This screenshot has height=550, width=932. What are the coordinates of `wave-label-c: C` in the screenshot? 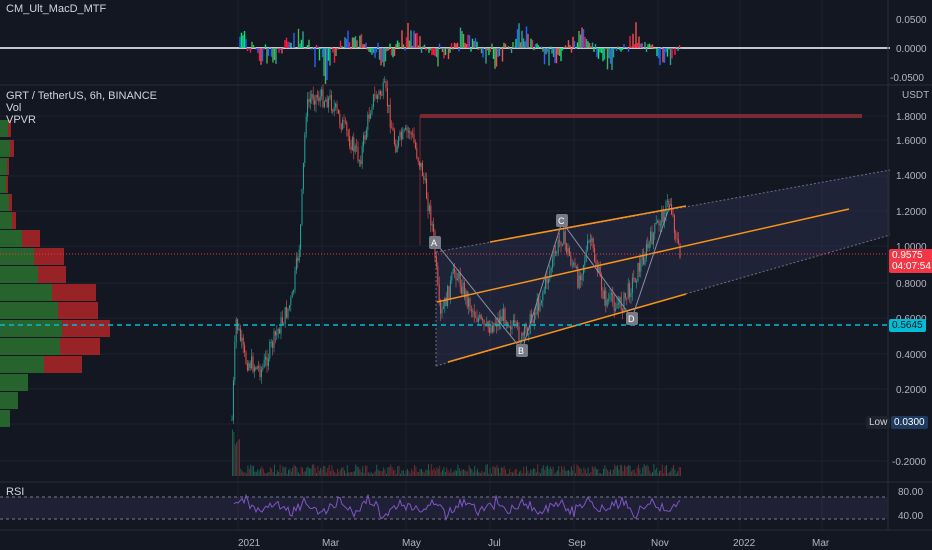 It's located at (562, 220).